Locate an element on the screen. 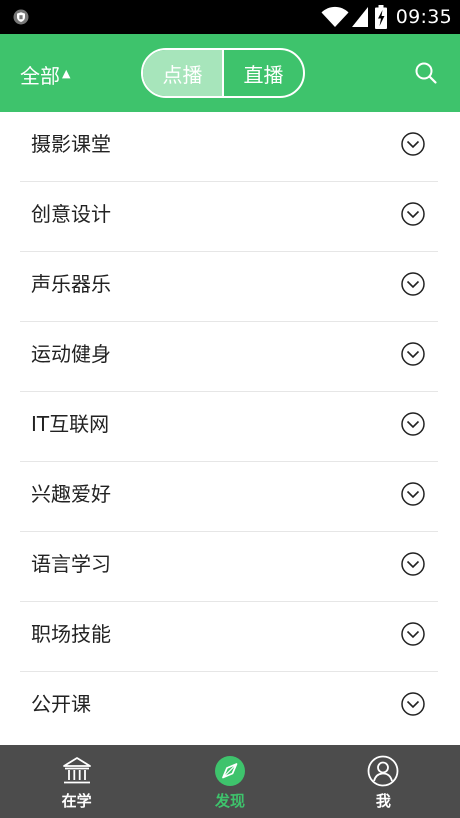 This screenshot has width=460, height=818. institution-icon is located at coordinates (77, 771).